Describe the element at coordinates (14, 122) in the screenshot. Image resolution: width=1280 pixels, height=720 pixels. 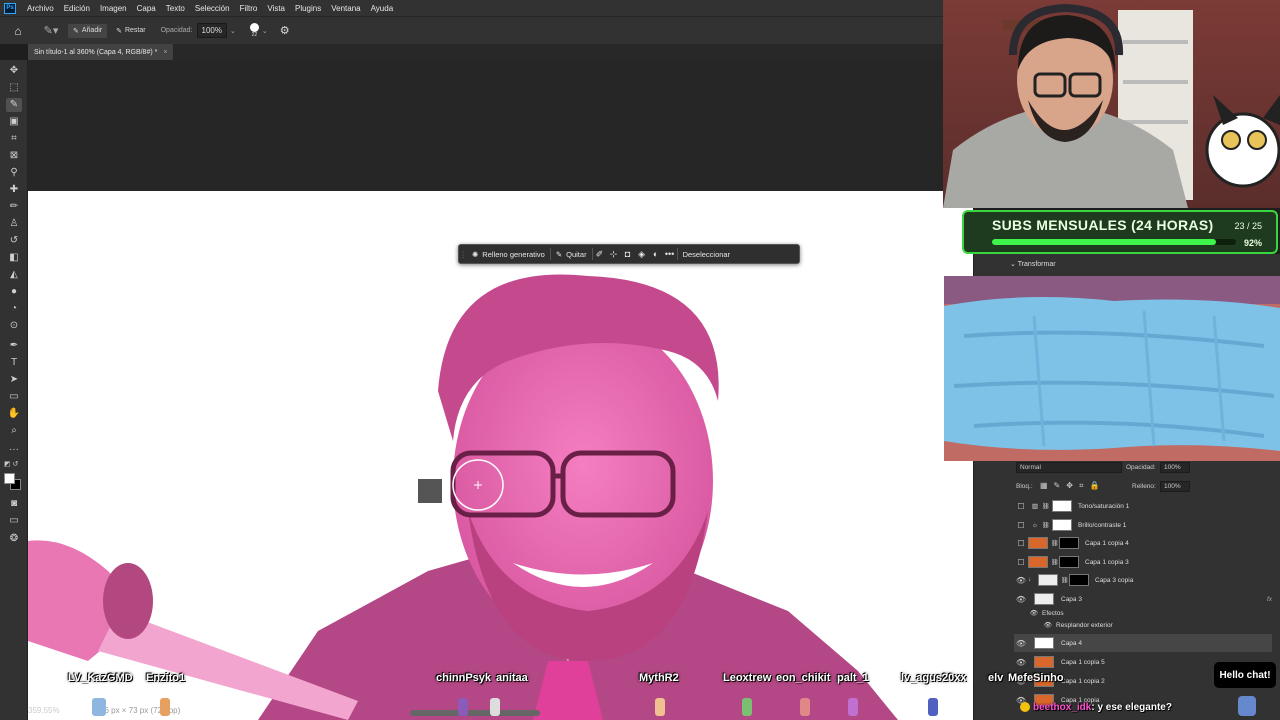
I see `object-selection-tool-icon: ▣` at that location.